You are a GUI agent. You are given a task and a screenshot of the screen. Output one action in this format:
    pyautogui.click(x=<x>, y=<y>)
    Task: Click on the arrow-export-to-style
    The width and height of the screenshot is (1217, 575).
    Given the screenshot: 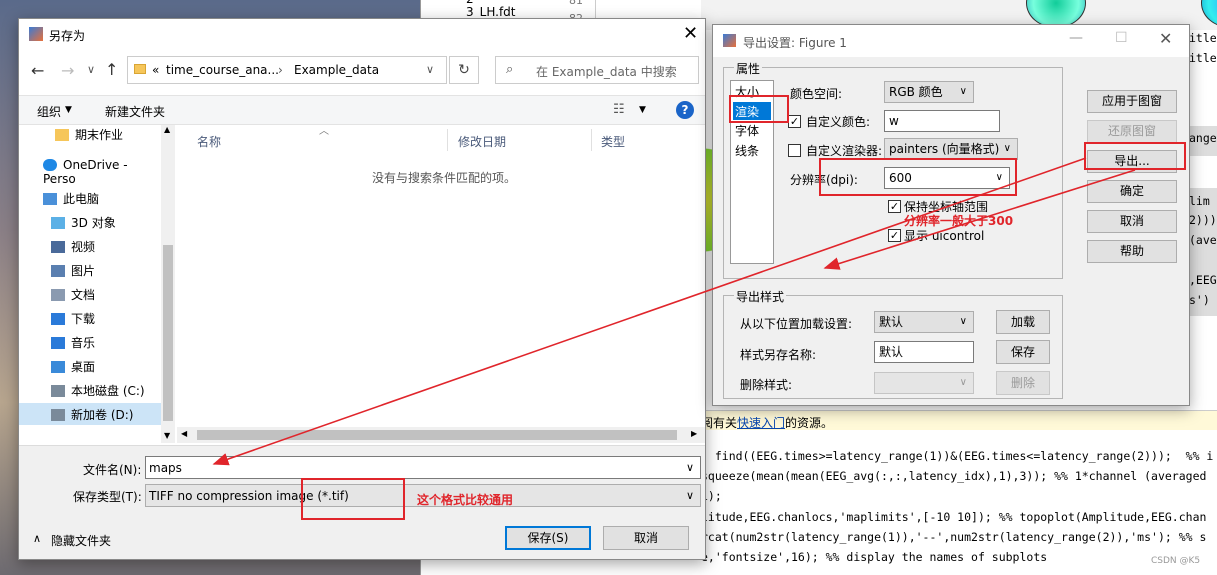 What is the action you would take?
    pyautogui.click(x=979, y=219)
    